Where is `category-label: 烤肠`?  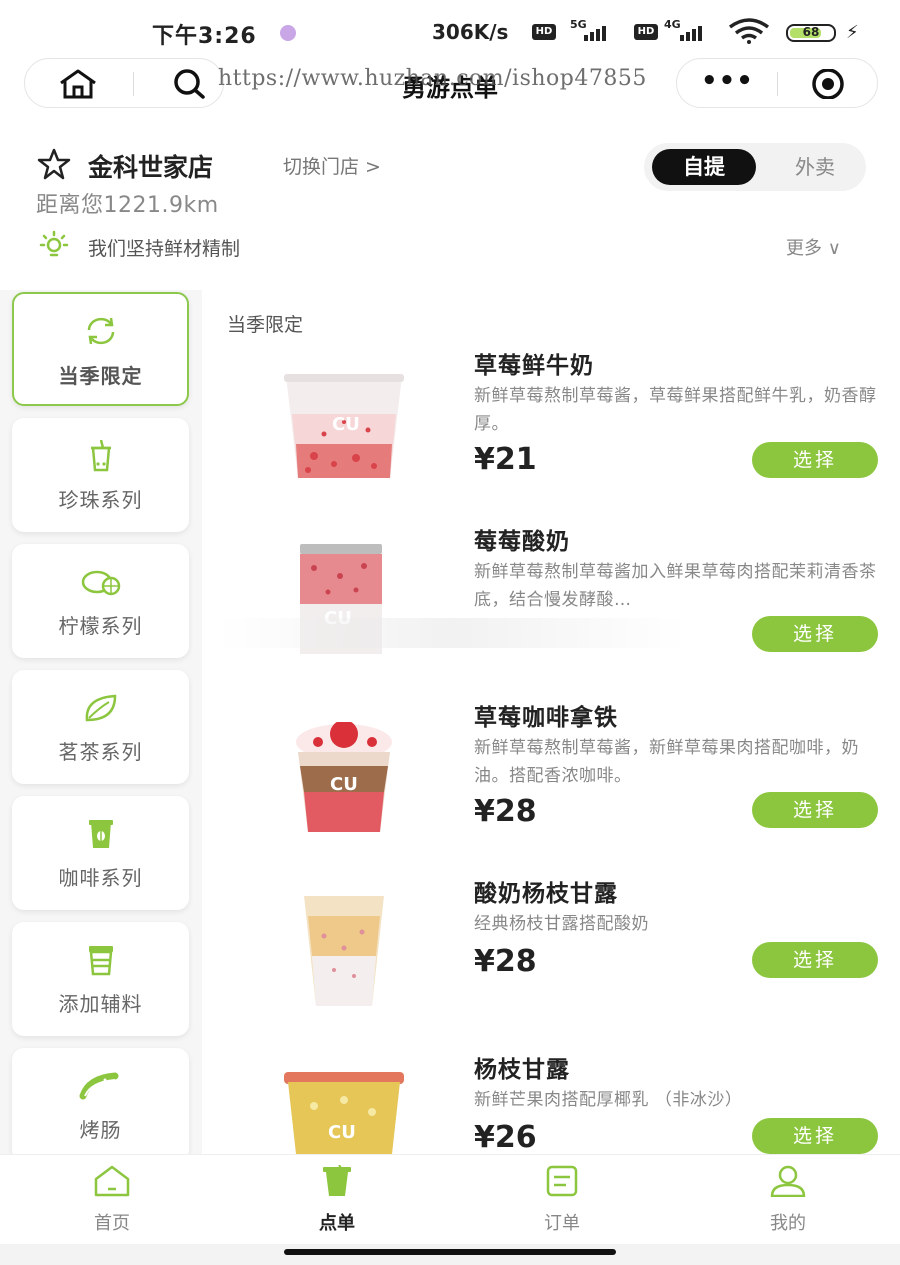
category-label: 烤肠 is located at coordinates (100, 1130).